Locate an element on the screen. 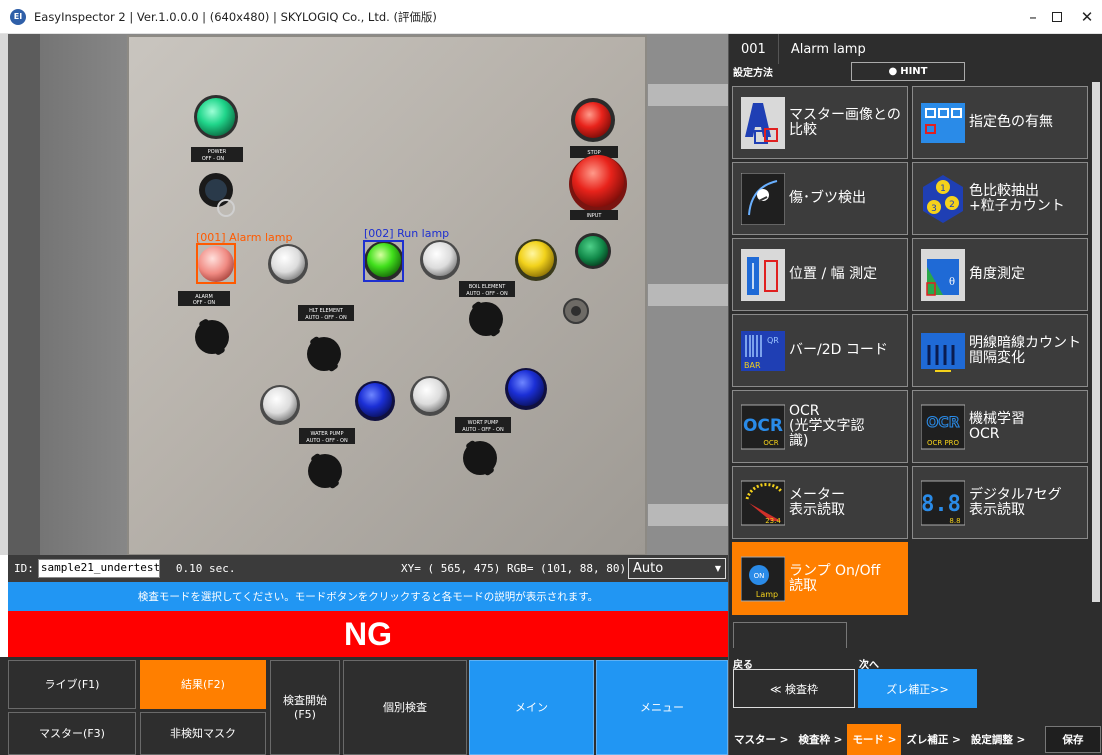  ocr-icon: OCR OCR is located at coordinates (763, 426).